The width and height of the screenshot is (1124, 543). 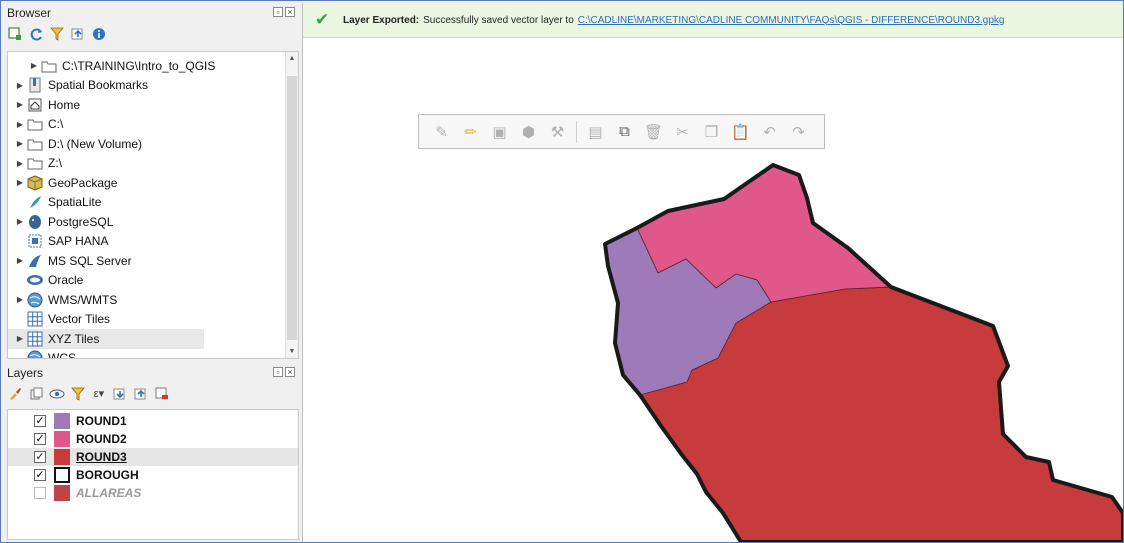 I want to click on browser-item-ms-sql-server: ▶ MS SQL Server, so click(x=70, y=261).